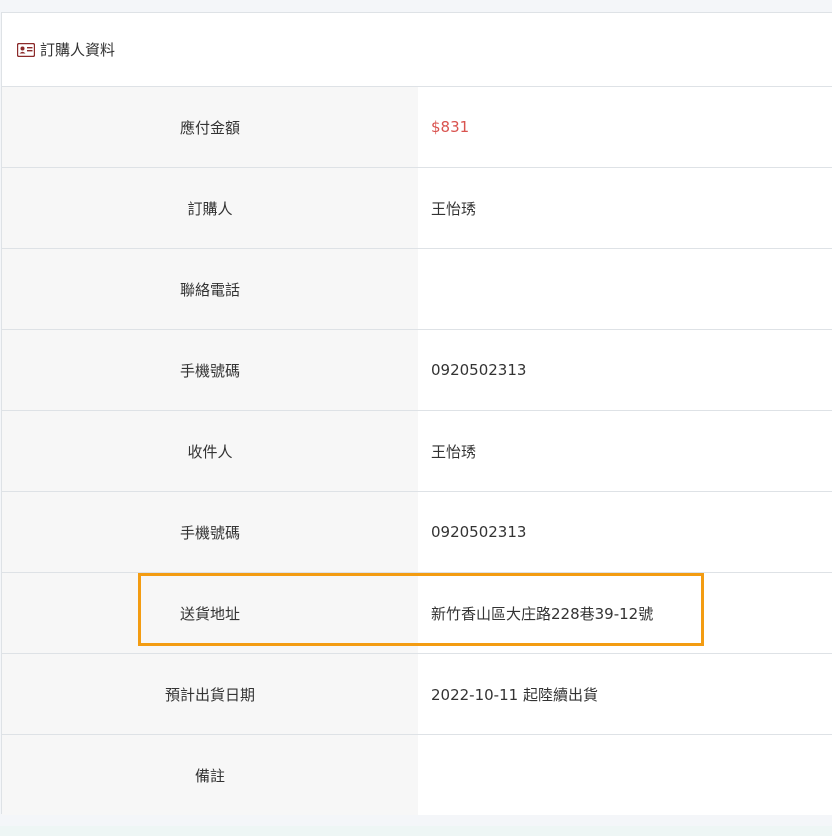  What do you see at coordinates (210, 289) in the screenshot?
I see `row-label: 聯絡電話` at bounding box center [210, 289].